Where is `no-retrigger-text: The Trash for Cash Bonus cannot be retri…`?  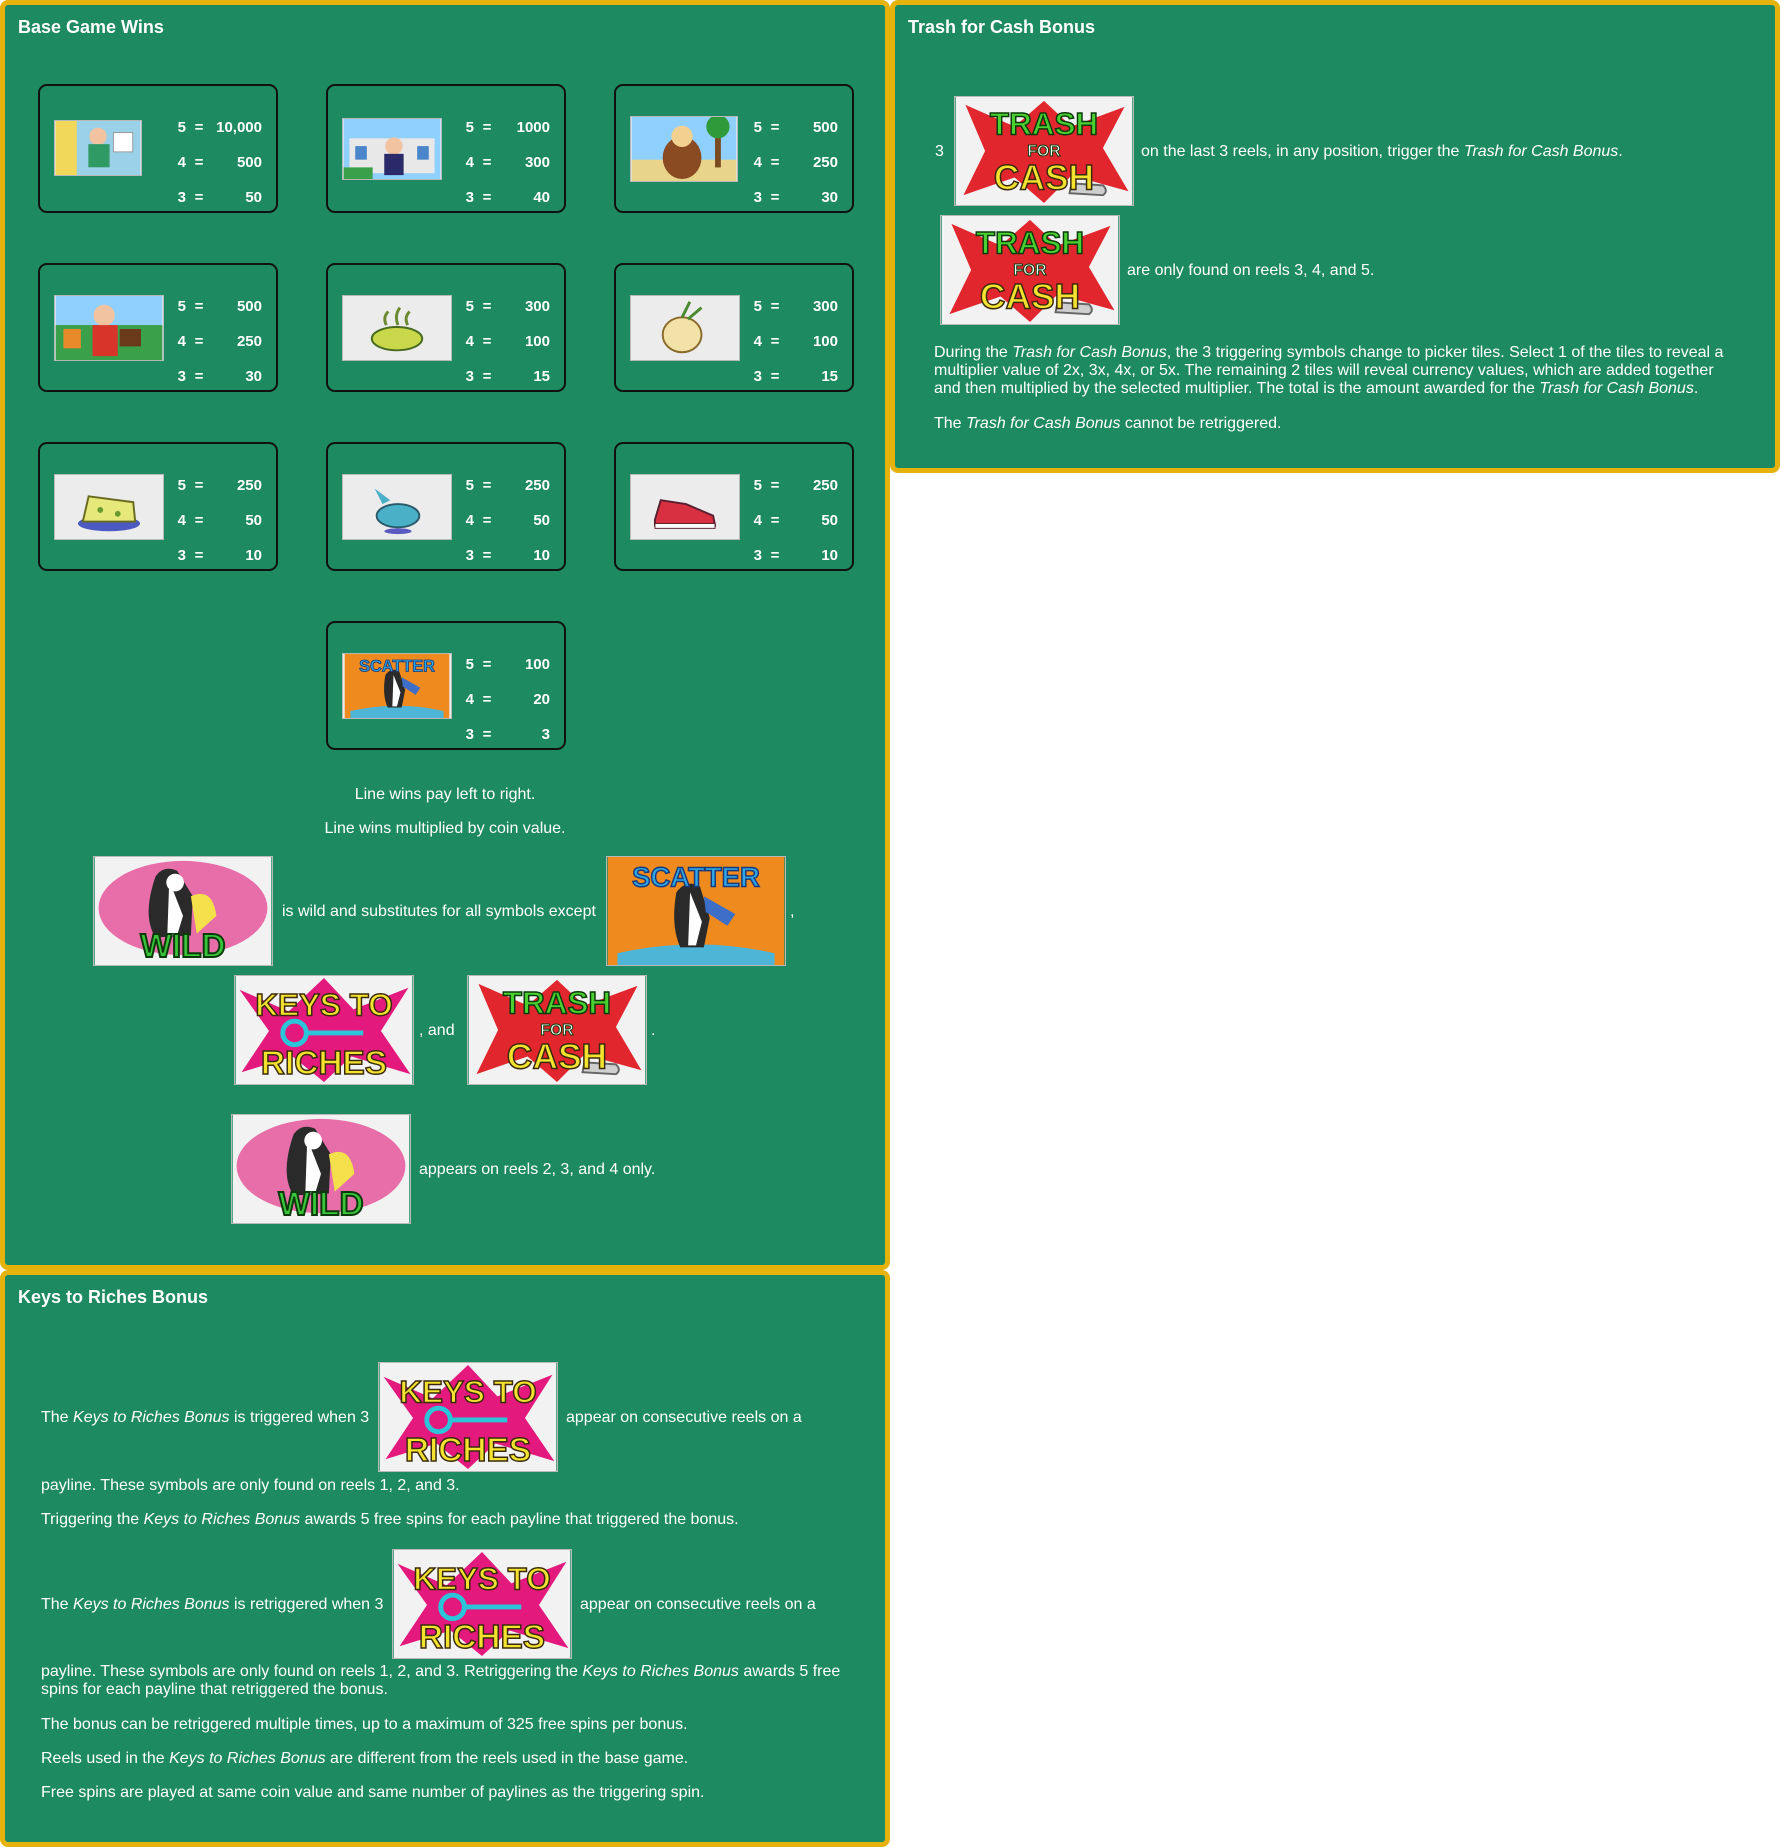 no-retrigger-text: The Trash for Cash Bonus cannot be retri… is located at coordinates (1108, 423).